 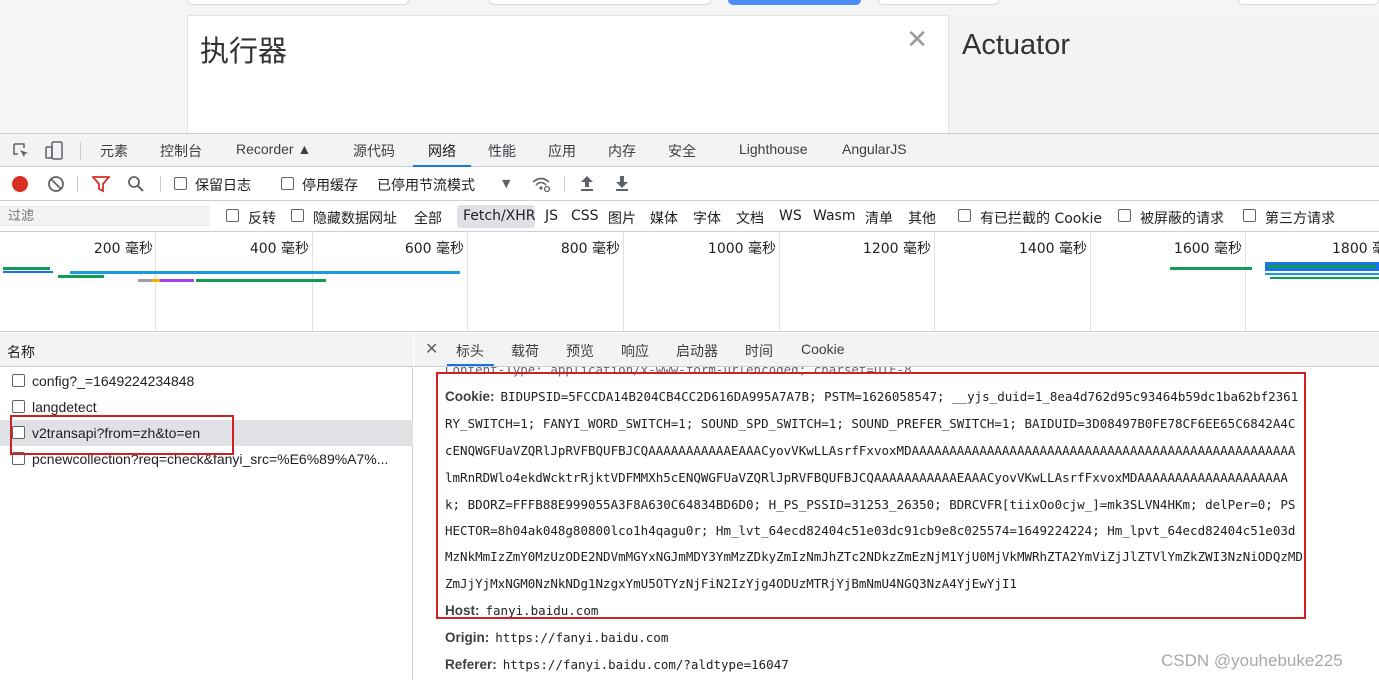 What do you see at coordinates (682, 151) in the screenshot?
I see `tab-security: 安全` at bounding box center [682, 151].